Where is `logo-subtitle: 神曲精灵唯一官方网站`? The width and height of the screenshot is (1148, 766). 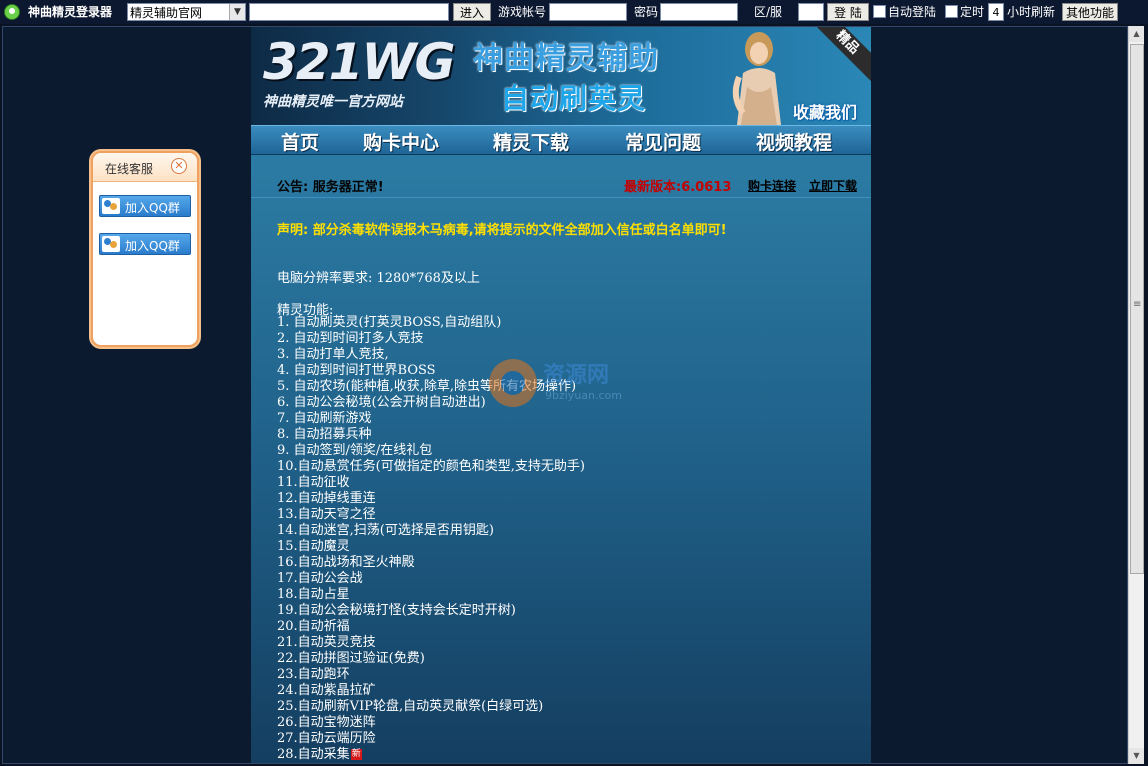 logo-subtitle: 神曲精灵唯一官方网站 is located at coordinates (333, 102).